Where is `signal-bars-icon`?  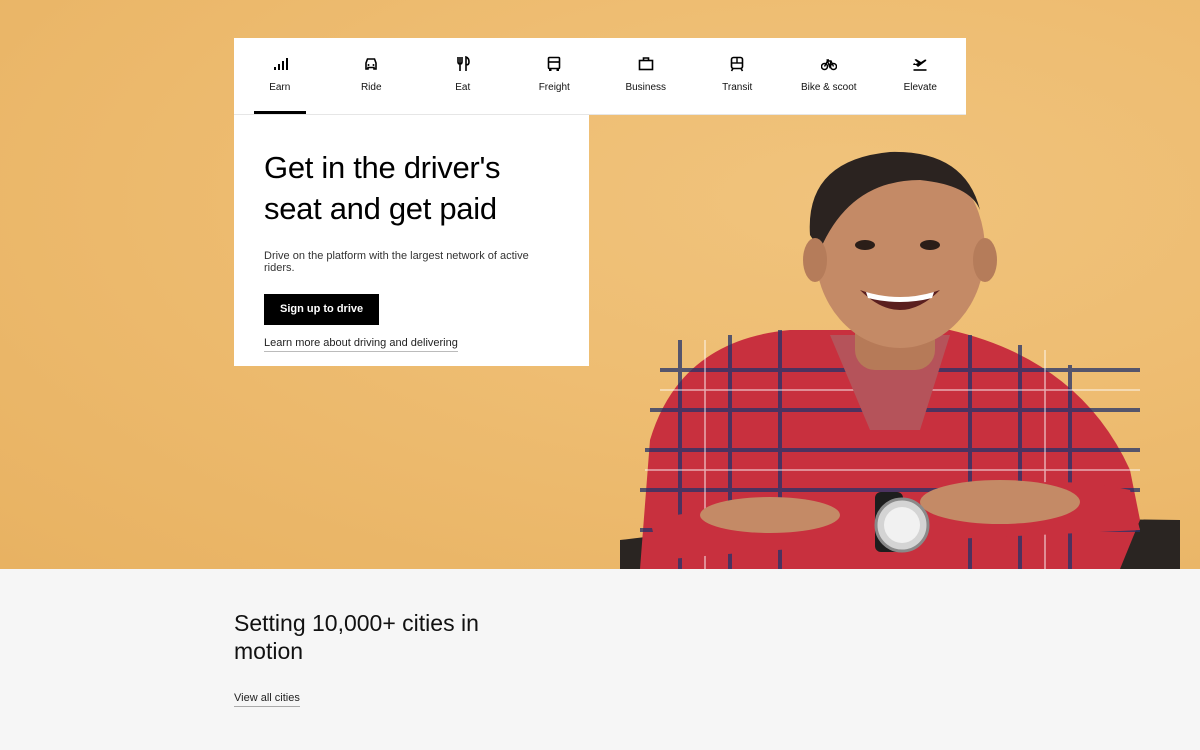
signal-bars-icon is located at coordinates (280, 64).